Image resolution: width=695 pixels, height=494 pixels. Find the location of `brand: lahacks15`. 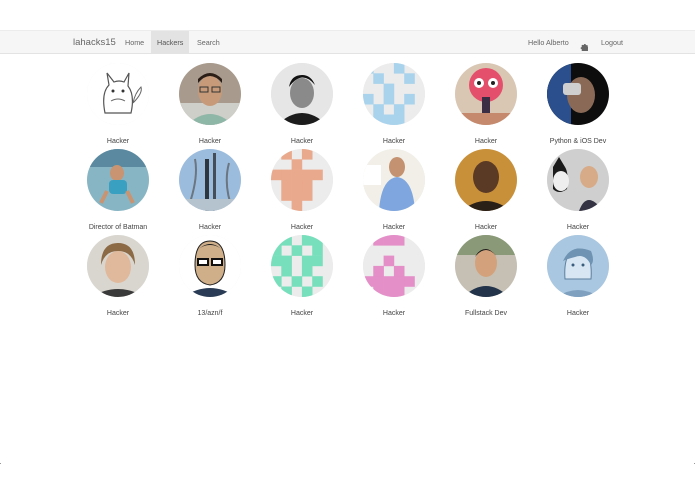

brand: lahacks15 is located at coordinates (94, 43).